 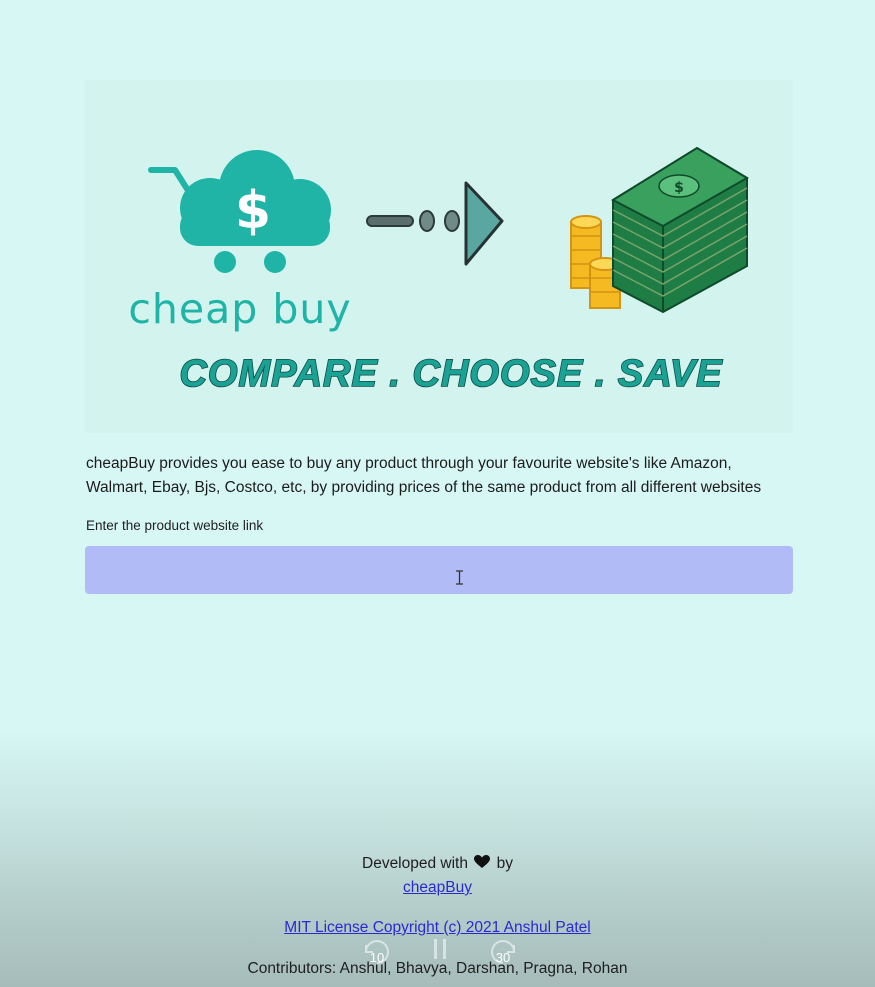 What do you see at coordinates (459, 577) in the screenshot?
I see `text-cursor-icon` at bounding box center [459, 577].